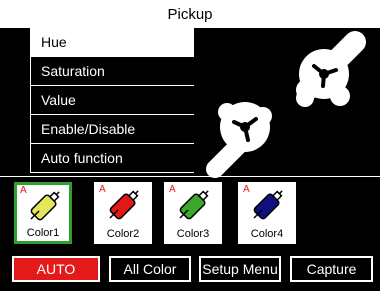 This screenshot has height=291, width=380. What do you see at coordinates (58, 100) in the screenshot?
I see `menu-item-label: Value` at bounding box center [58, 100].